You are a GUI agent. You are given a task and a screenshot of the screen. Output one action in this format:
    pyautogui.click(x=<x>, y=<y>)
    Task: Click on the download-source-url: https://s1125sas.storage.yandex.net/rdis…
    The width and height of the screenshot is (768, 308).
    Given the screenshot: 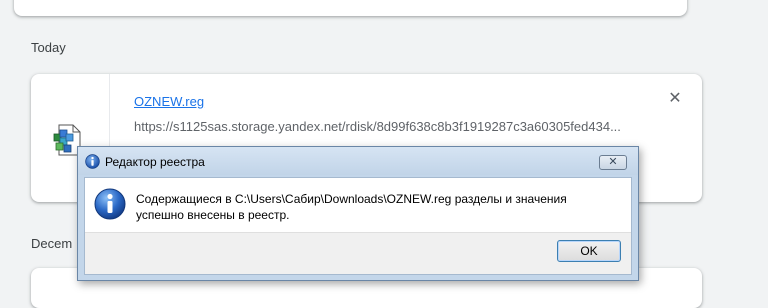 What is the action you would take?
    pyautogui.click(x=377, y=126)
    